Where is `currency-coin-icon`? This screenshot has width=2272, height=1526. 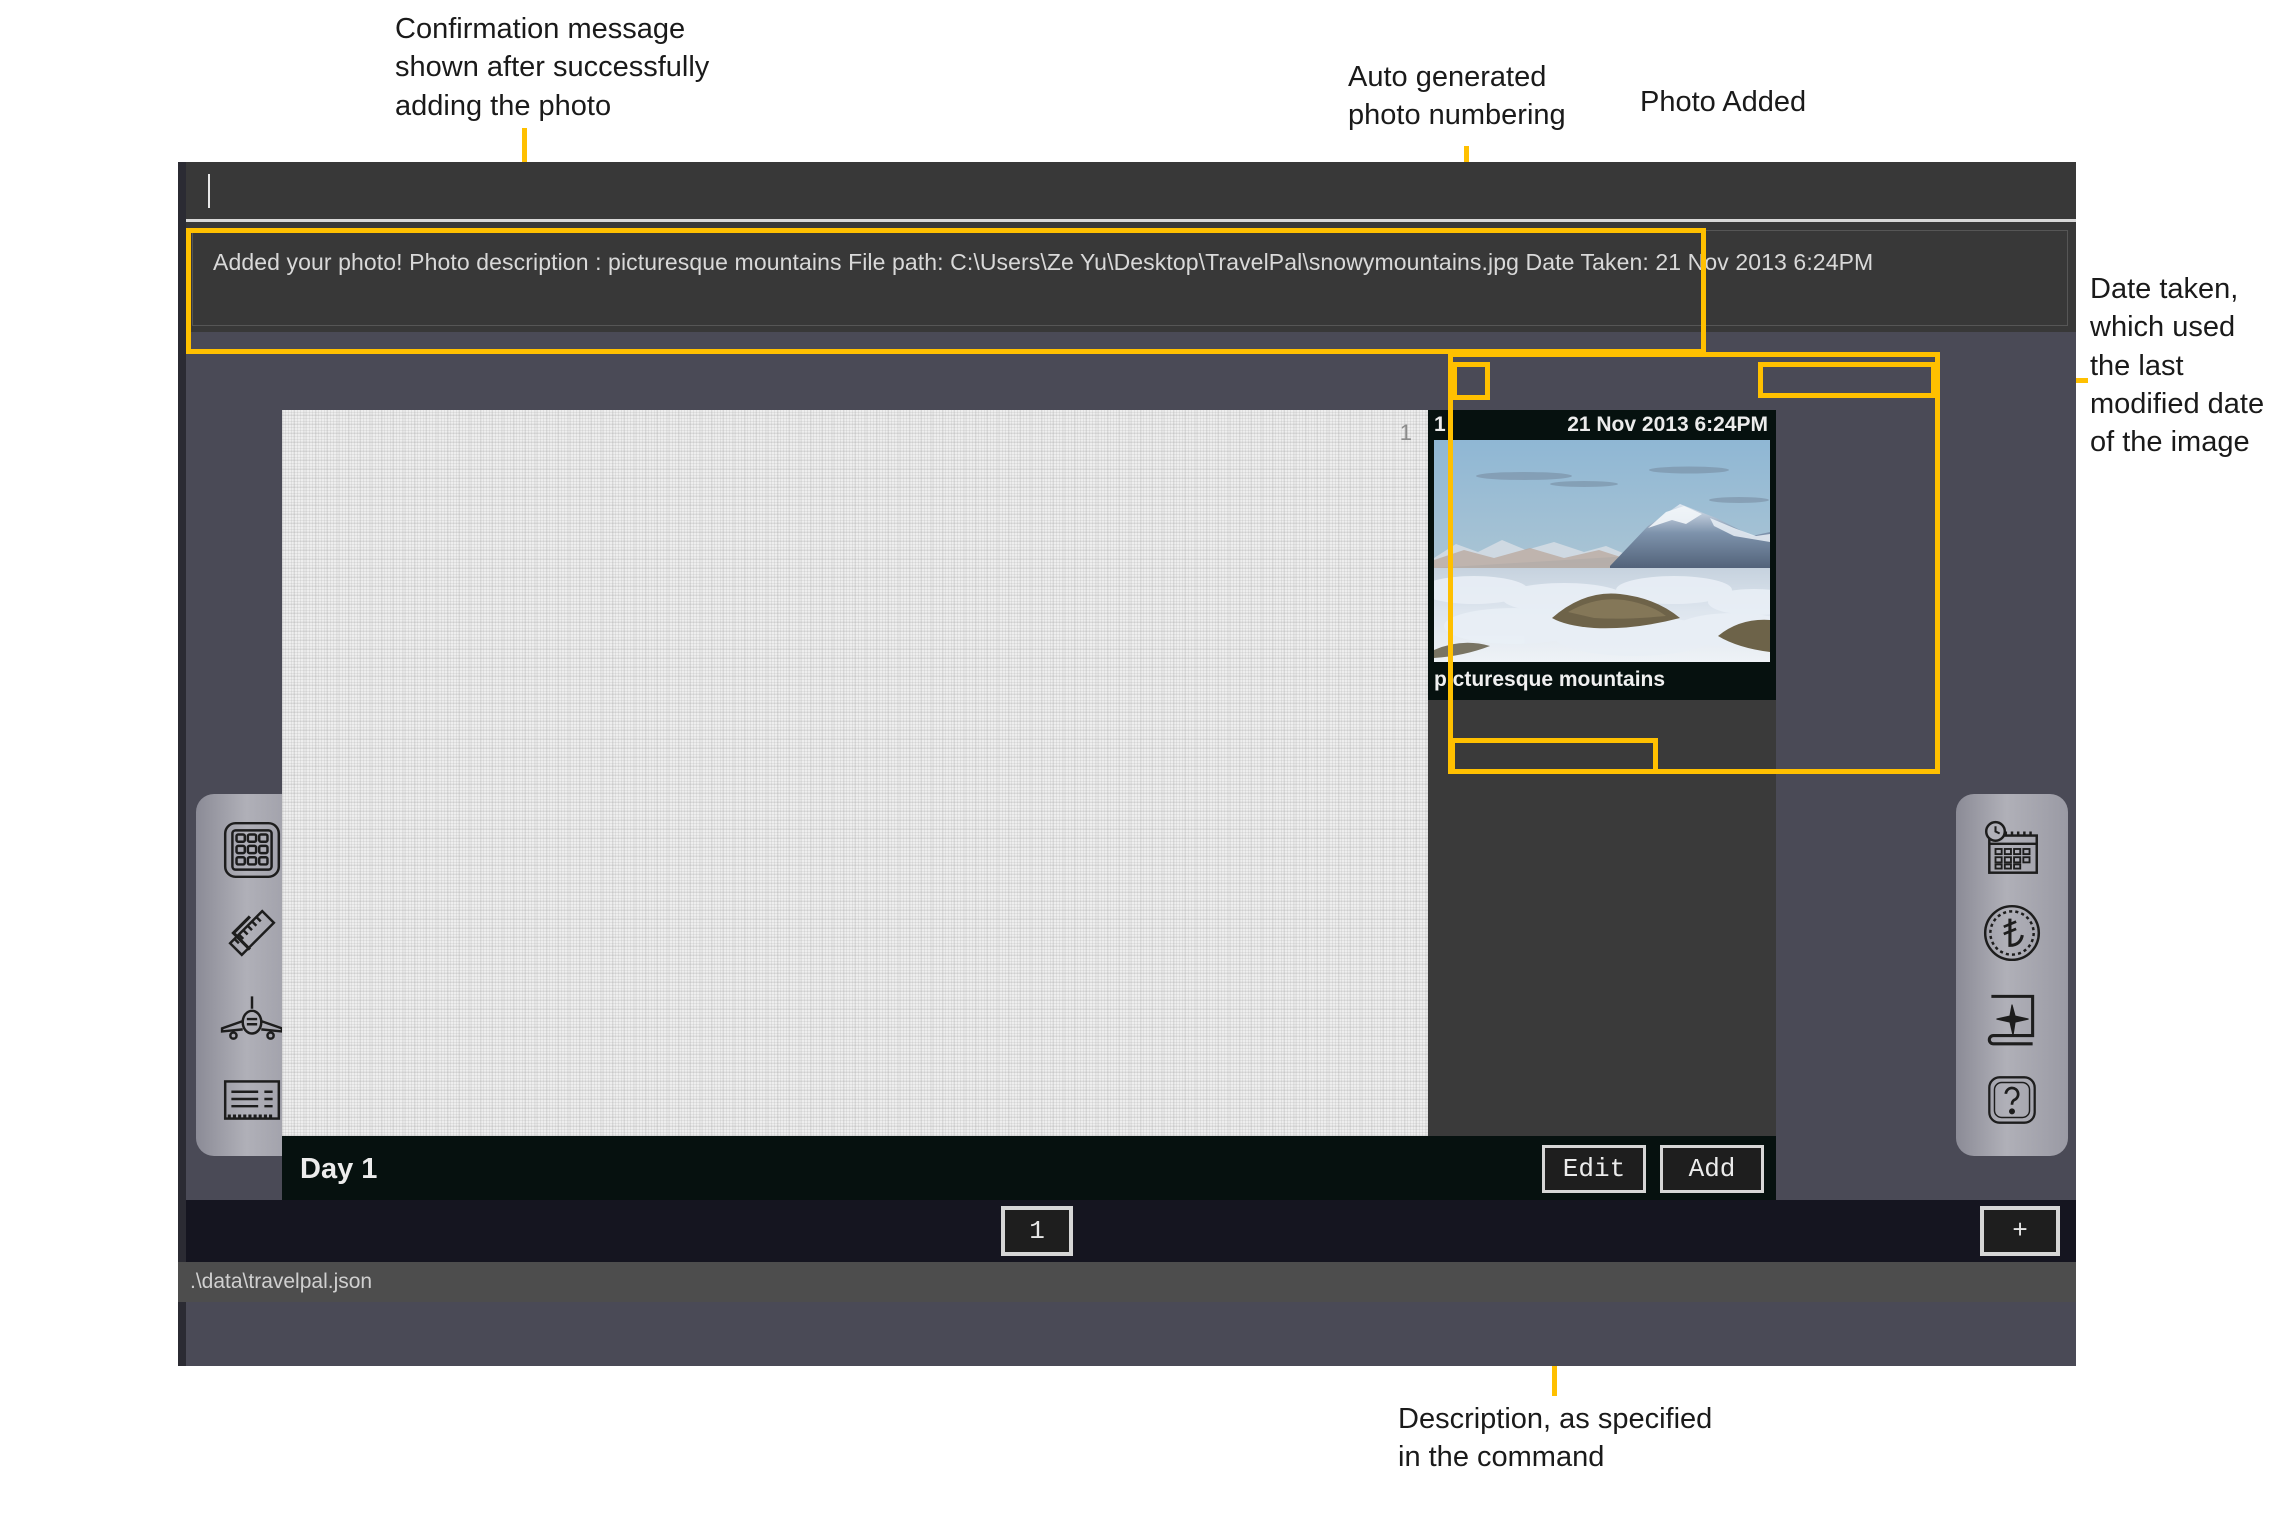 currency-coin-icon is located at coordinates (2012, 933).